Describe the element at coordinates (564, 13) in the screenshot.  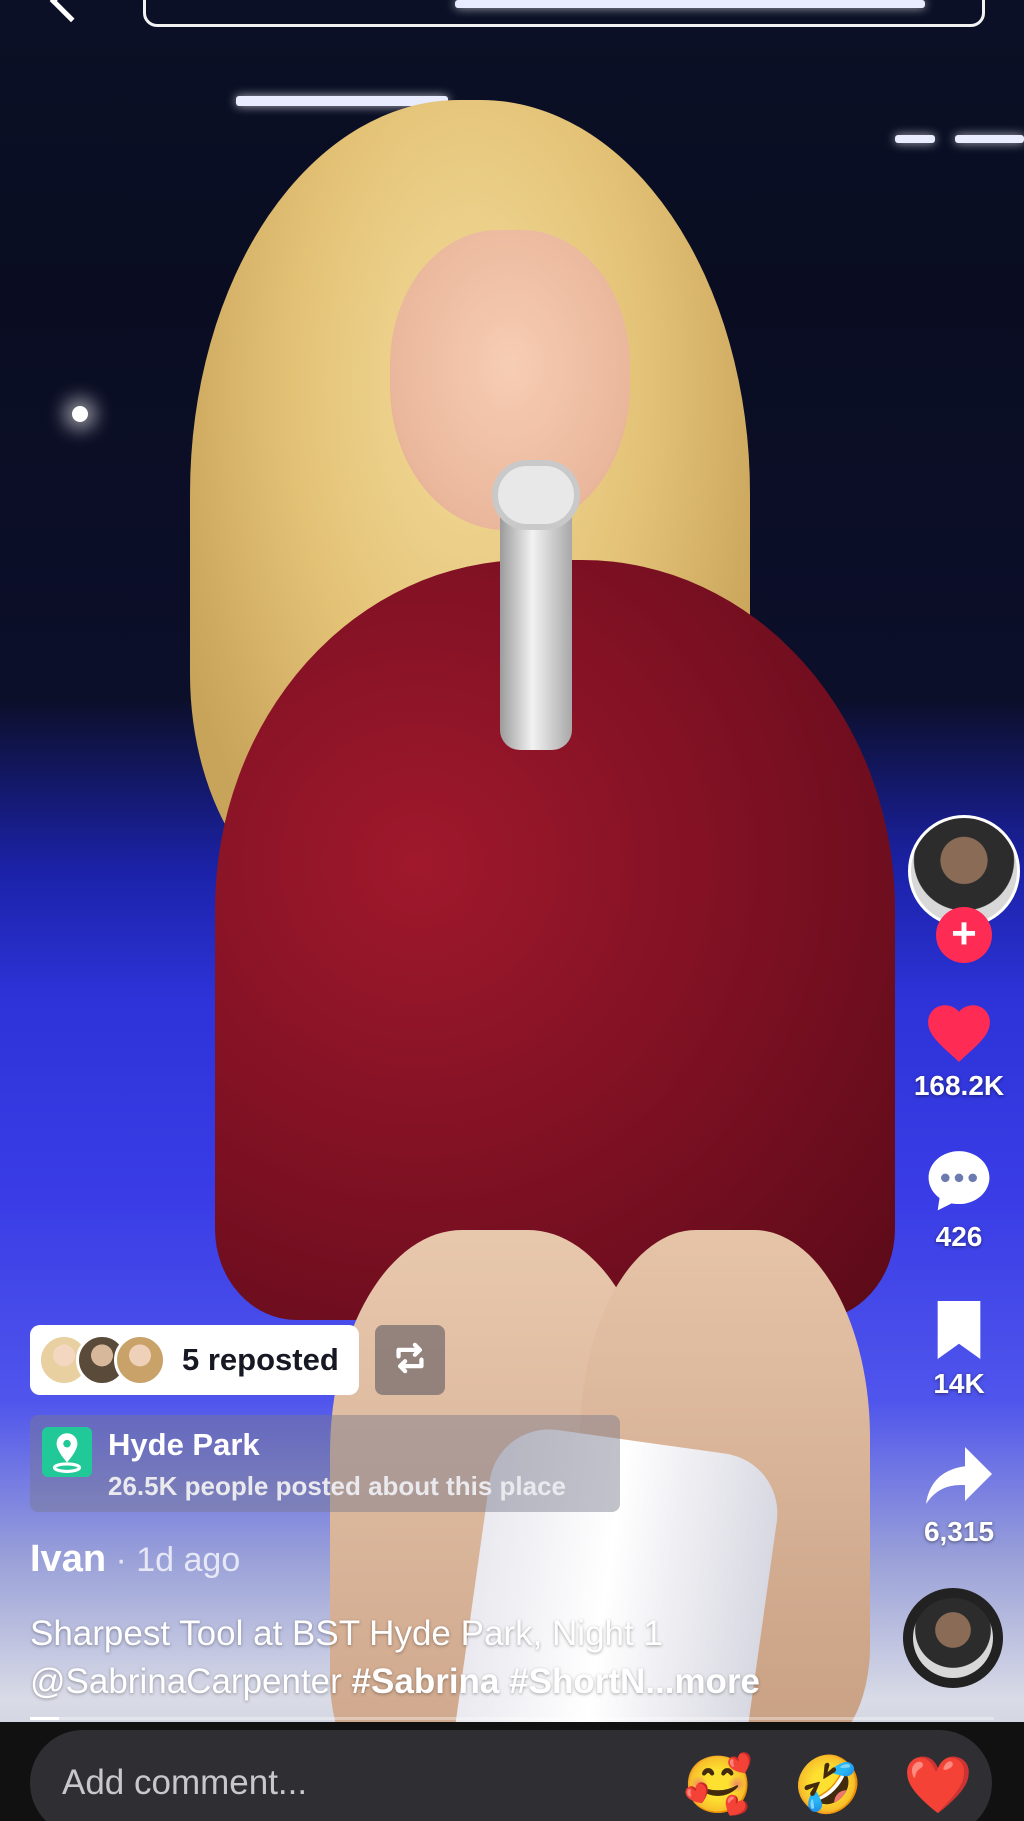
I see `search-input` at that location.